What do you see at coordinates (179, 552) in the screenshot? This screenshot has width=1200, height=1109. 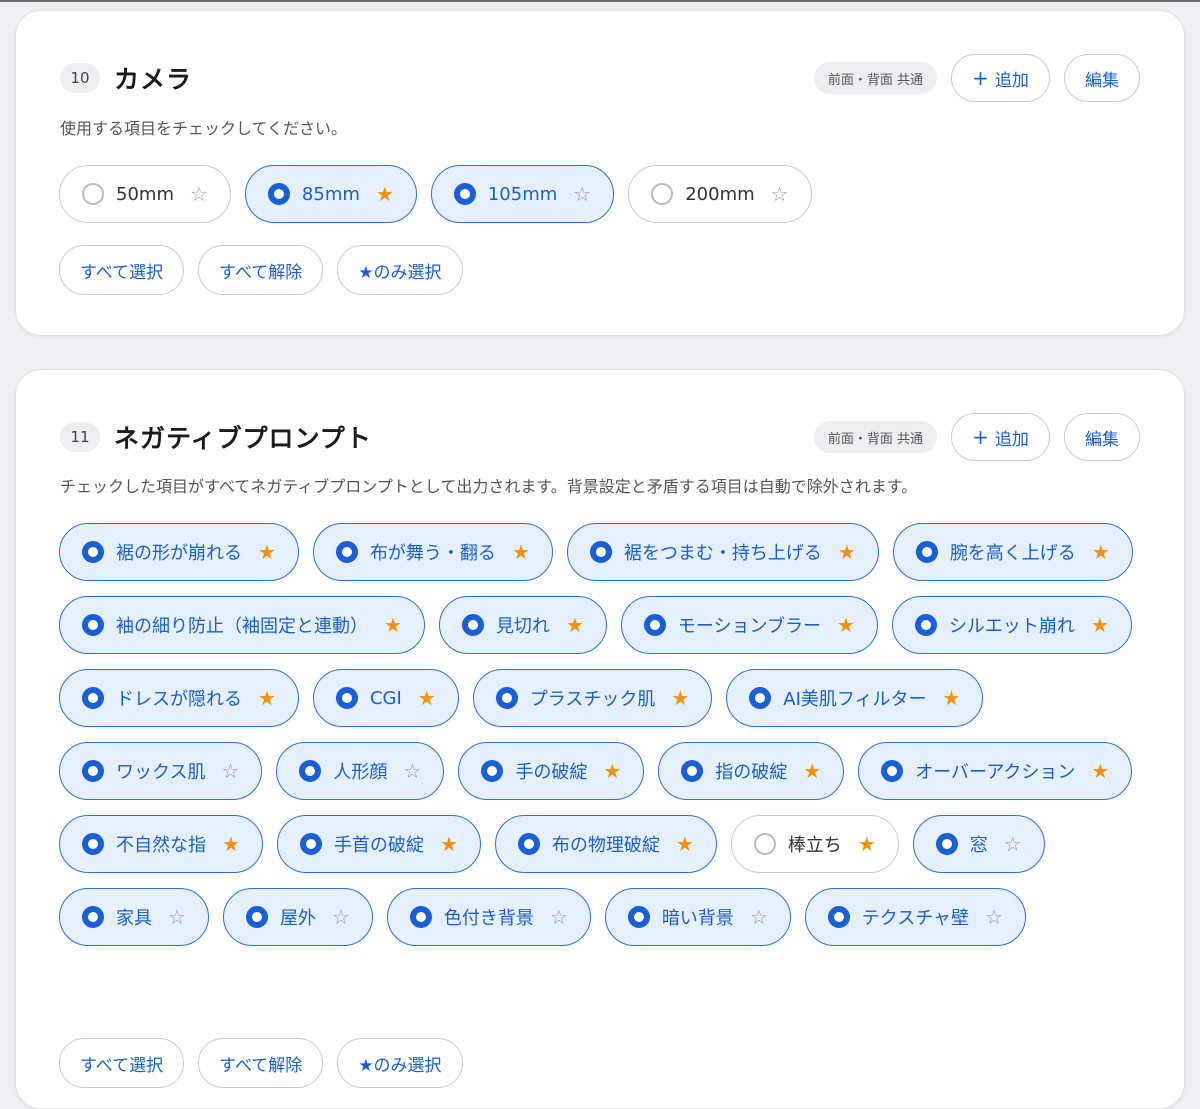 I see `option-chip: 裾の形が崩れる ★` at bounding box center [179, 552].